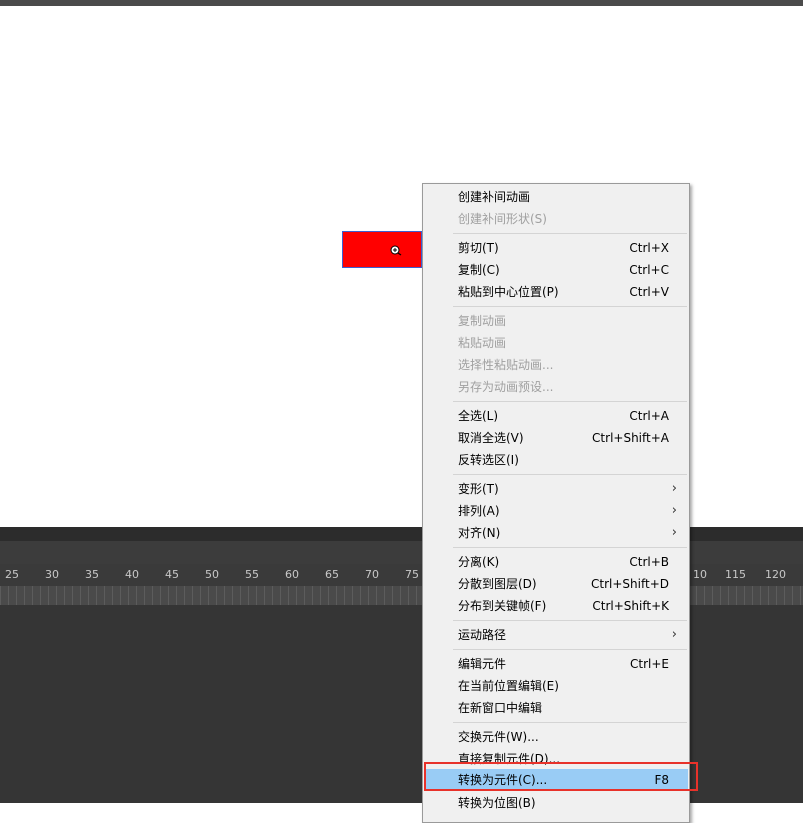 This screenshot has width=803, height=823. Describe the element at coordinates (556, 686) in the screenshot. I see `menu-item-edit-in-place: 在当前位置编辑(E)` at that location.